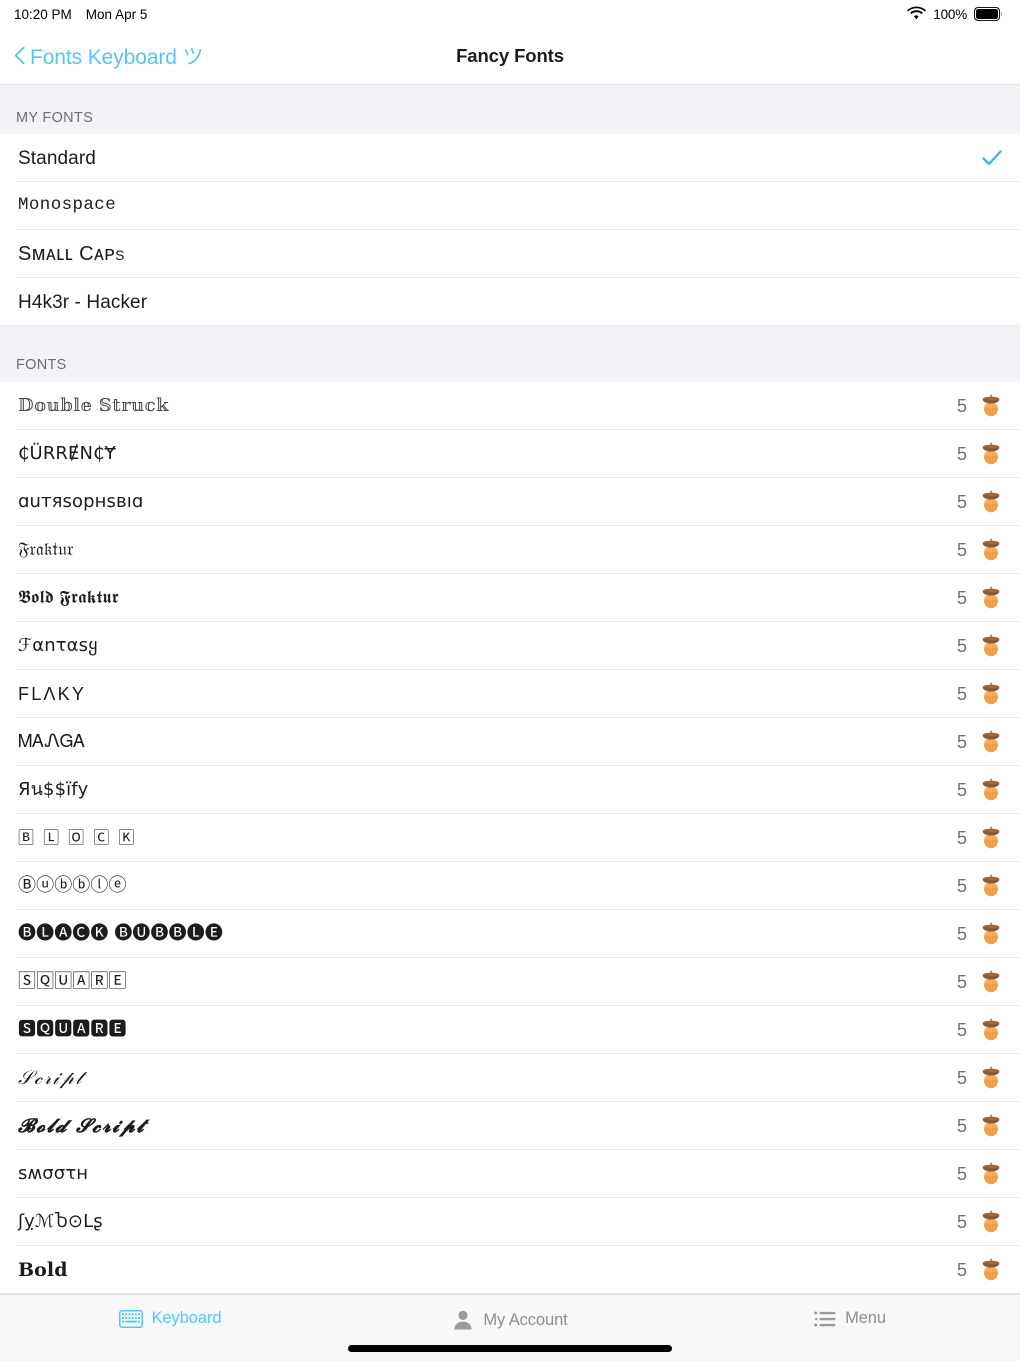 This screenshot has height=1361, width=1020. I want to click on list-item: 𝒮𝒸𝓇𝒾𝓅𝓉 5, so click(510, 1078).